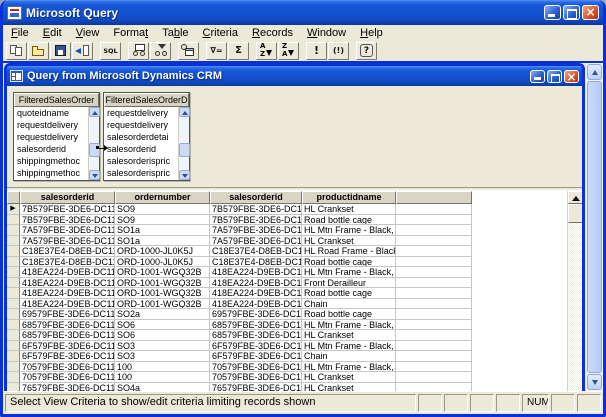 The image size is (606, 417). I want to click on menu-edit: Edit, so click(52, 33).